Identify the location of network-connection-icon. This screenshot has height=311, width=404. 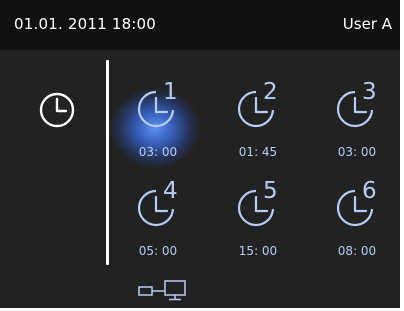
(164, 290).